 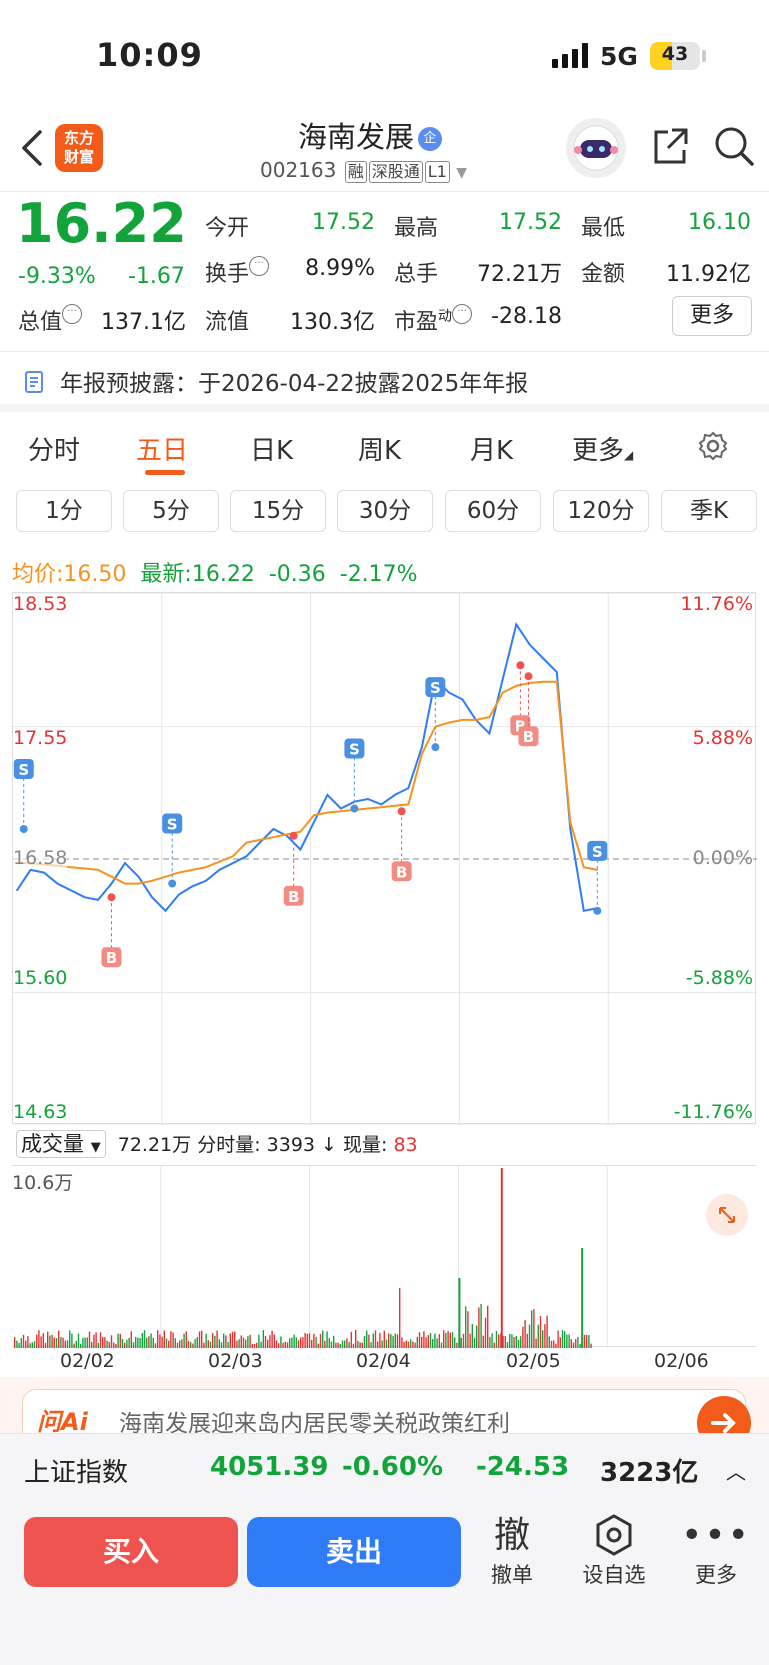 What do you see at coordinates (478, 274) in the screenshot?
I see `volume-row: 总手 72.21万` at bounding box center [478, 274].